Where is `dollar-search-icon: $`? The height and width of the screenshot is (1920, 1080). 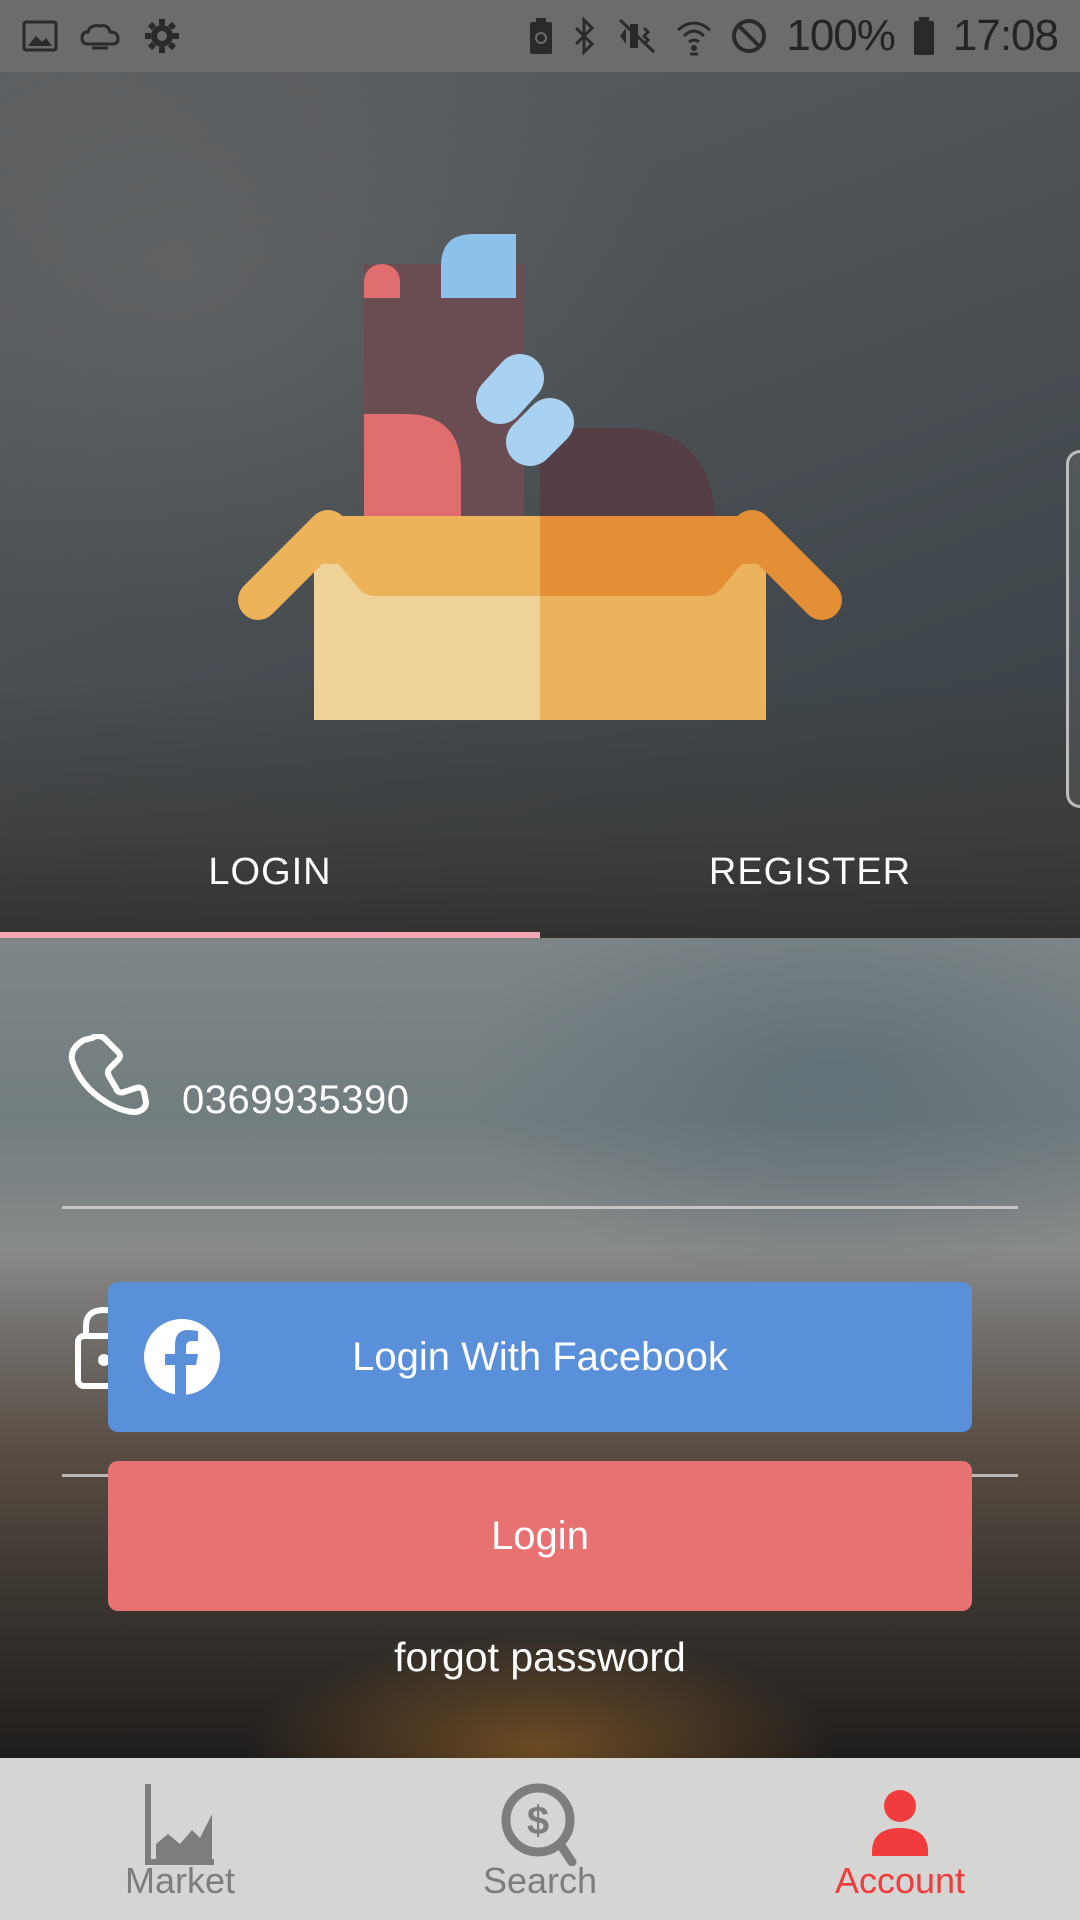
dollar-search-icon: $ is located at coordinates (540, 1826).